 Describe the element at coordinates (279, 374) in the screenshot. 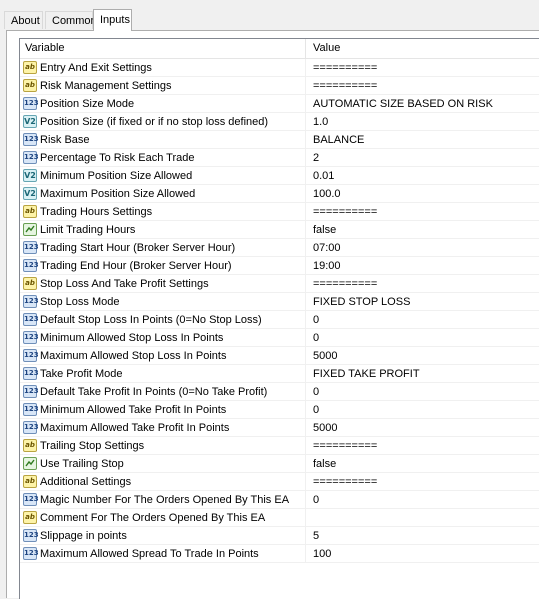

I see `table-row: 123 Take Profit Mode FIXED TAKE PROFIT` at that location.